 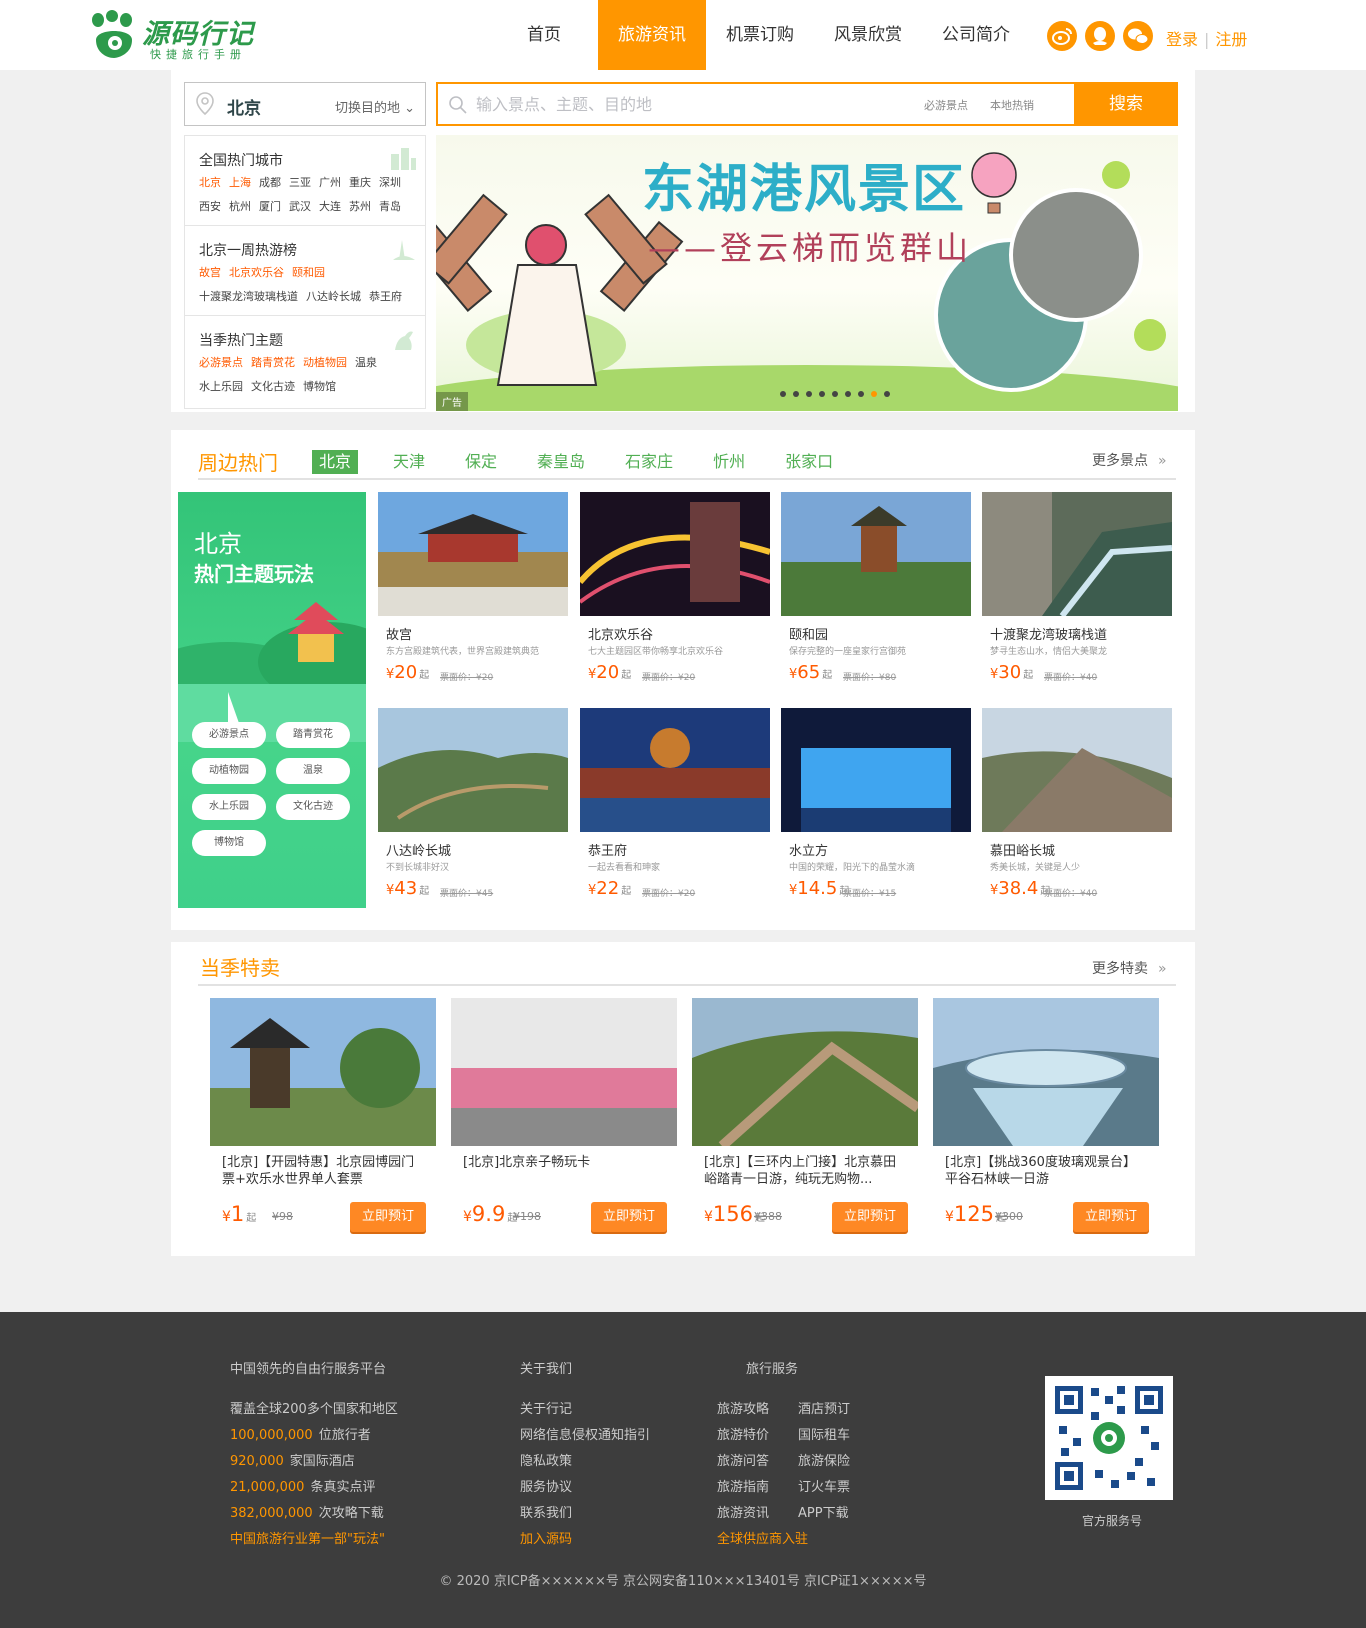 What do you see at coordinates (240, 206) in the screenshot?
I see `city-link: 杭州` at bounding box center [240, 206].